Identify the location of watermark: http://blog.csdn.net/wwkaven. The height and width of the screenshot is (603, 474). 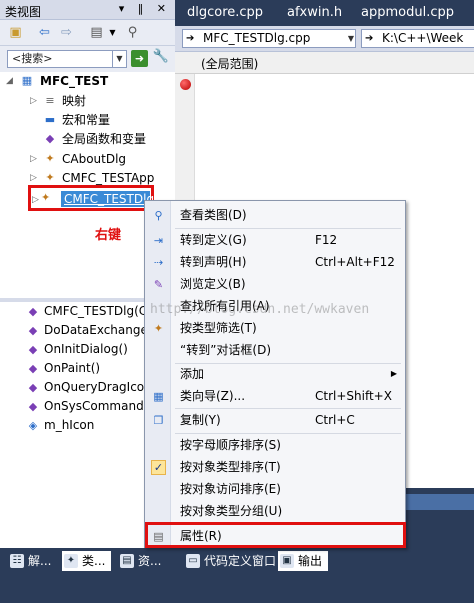
(260, 309).